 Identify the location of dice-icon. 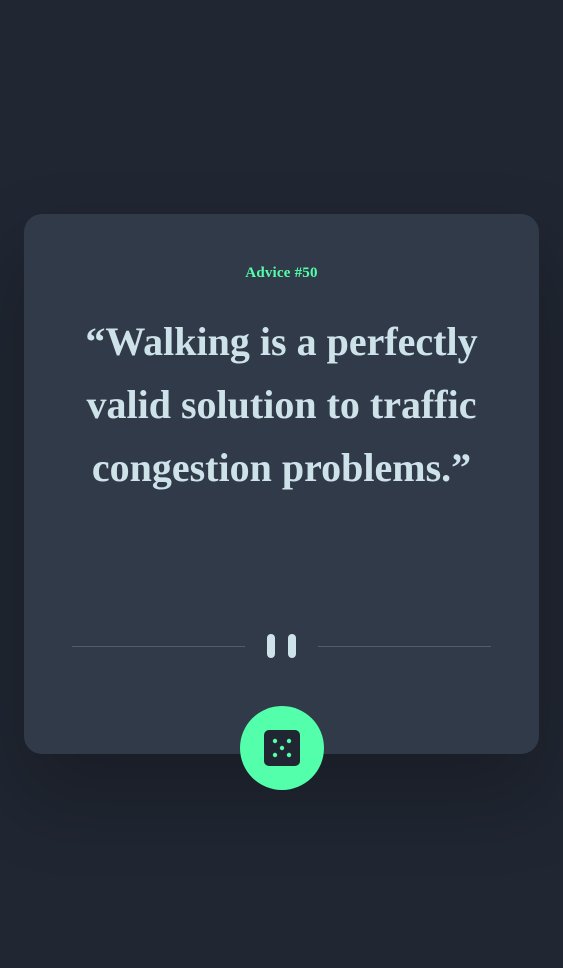
(282, 748).